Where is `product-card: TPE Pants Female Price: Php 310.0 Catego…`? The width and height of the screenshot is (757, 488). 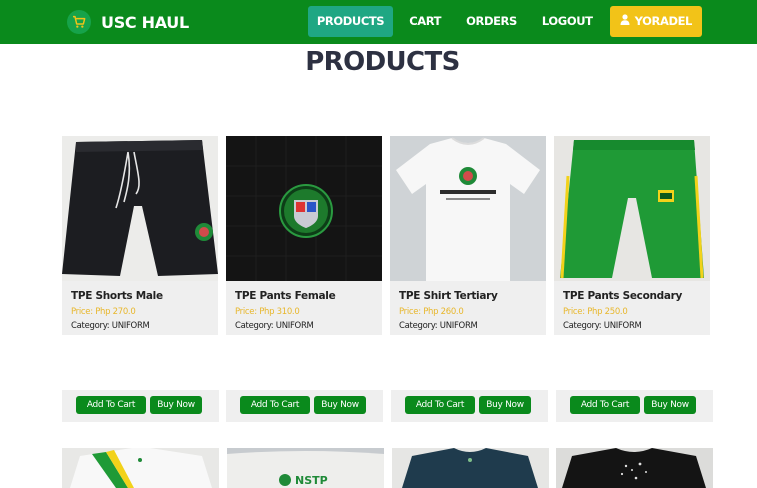
product-card: TPE Pants Female Price: Php 310.0 Catego… is located at coordinates (304, 236).